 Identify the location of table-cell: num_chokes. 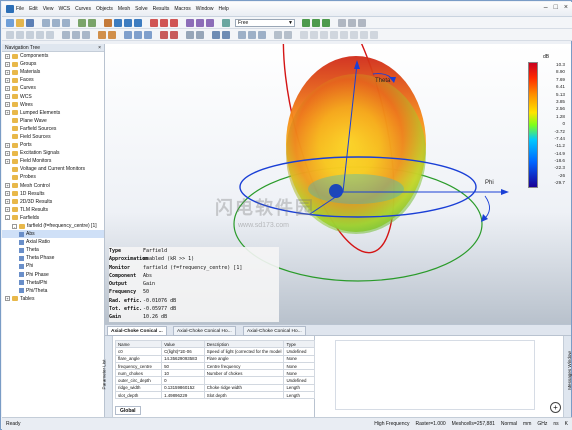
(138, 373).